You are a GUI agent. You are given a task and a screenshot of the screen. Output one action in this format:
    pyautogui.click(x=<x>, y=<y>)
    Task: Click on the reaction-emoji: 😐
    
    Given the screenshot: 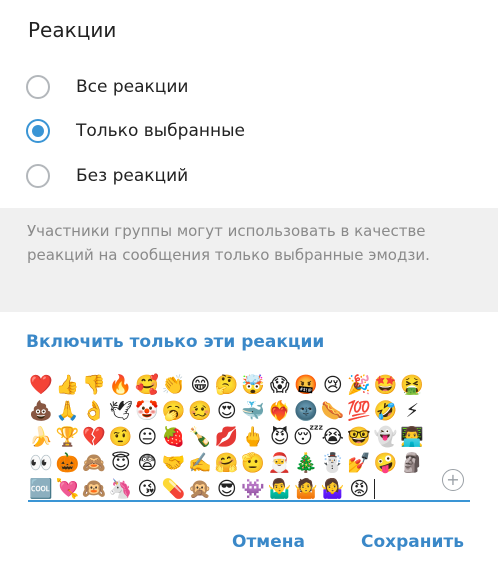 What is the action you would take?
    pyautogui.click(x=147, y=437)
    